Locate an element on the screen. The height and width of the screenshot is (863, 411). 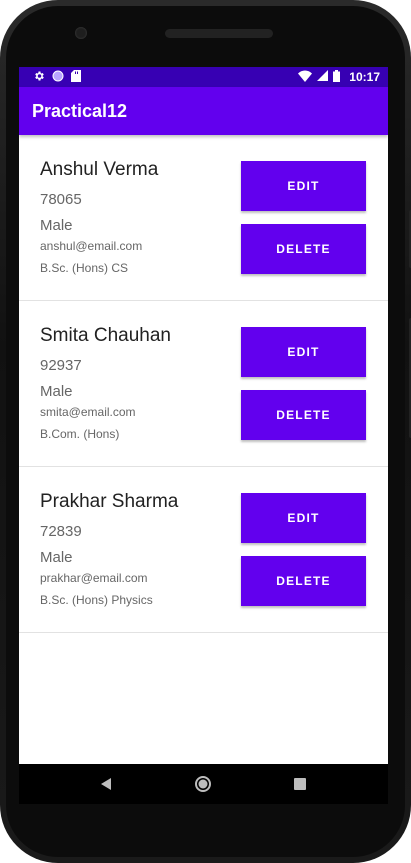
battery-icon is located at coordinates (337, 77).